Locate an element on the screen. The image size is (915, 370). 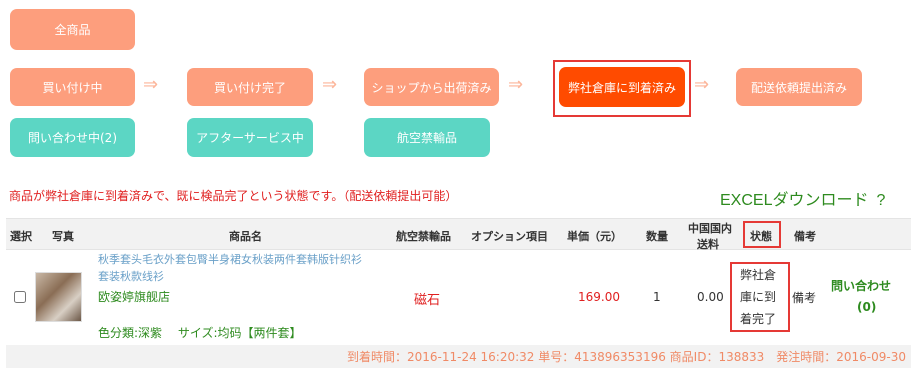
buying-button: 買い付け中 is located at coordinates (72, 87).